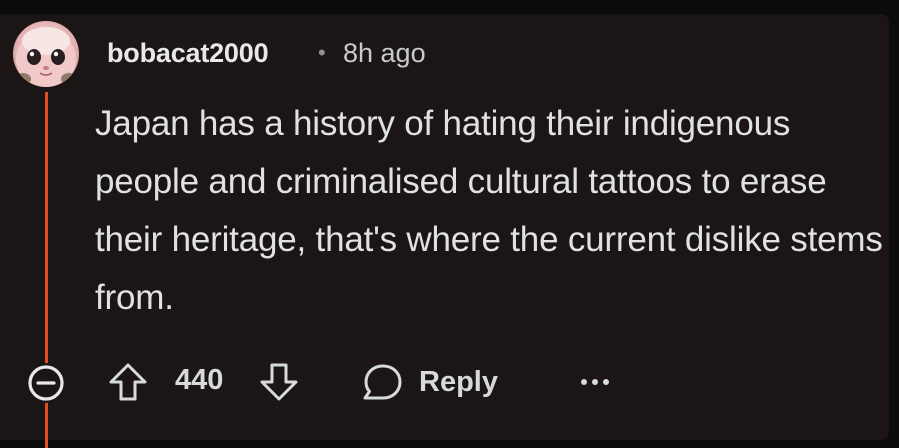 The image size is (899, 448). I want to click on ellipsis-icon, so click(595, 382).